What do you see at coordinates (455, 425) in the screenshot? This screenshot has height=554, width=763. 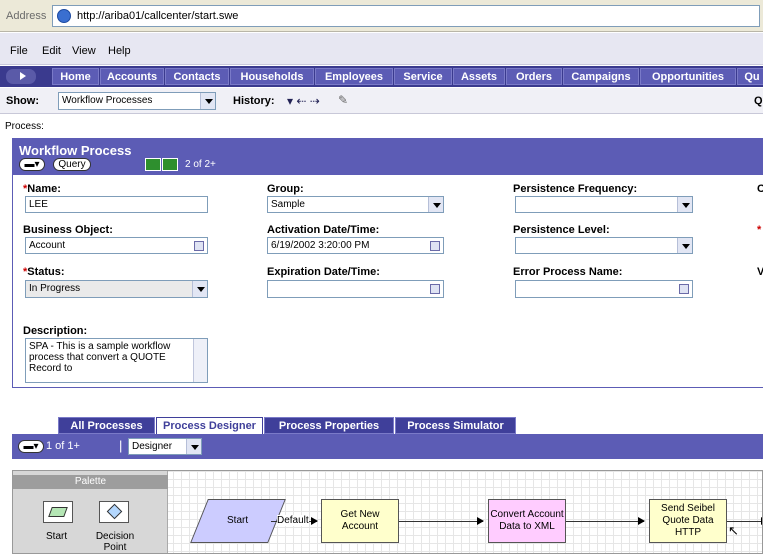 I see `tab-process-simulator: Process Simulator` at bounding box center [455, 425].